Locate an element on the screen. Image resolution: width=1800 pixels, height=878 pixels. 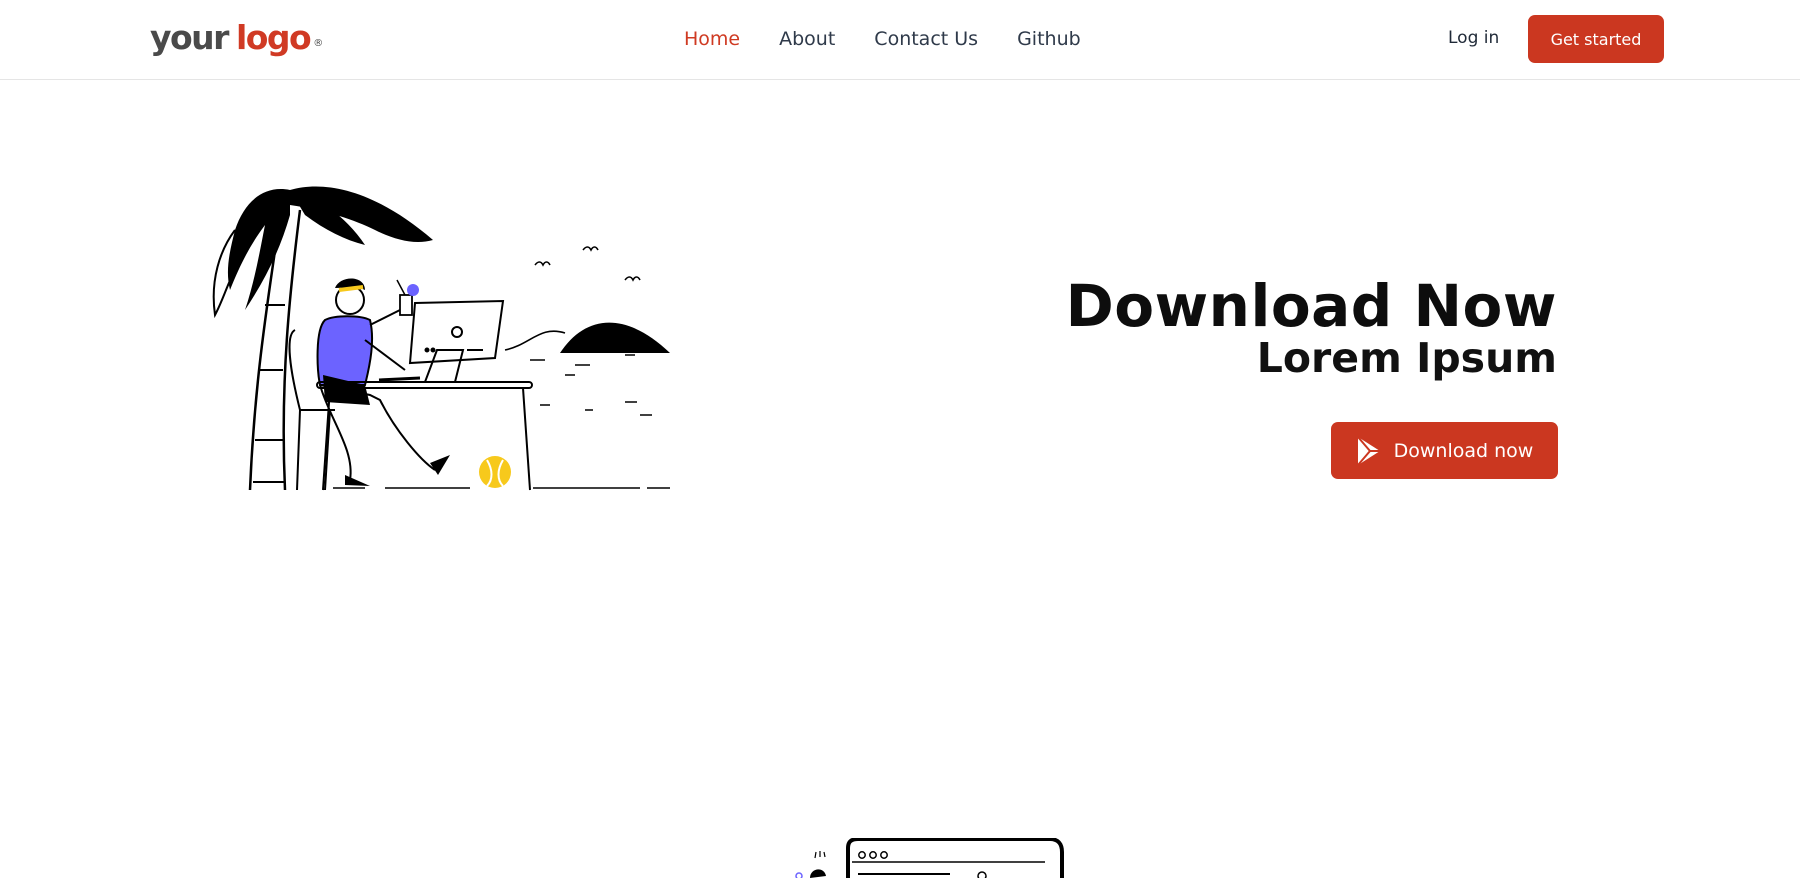
registered-mark: ® is located at coordinates (318, 43).